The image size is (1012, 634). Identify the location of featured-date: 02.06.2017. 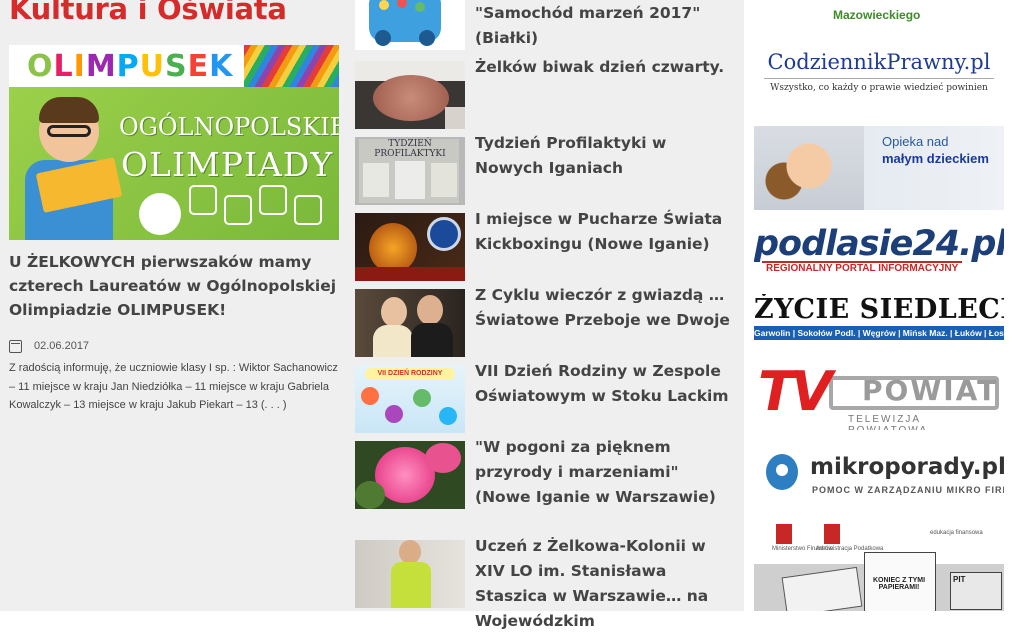
(62, 346).